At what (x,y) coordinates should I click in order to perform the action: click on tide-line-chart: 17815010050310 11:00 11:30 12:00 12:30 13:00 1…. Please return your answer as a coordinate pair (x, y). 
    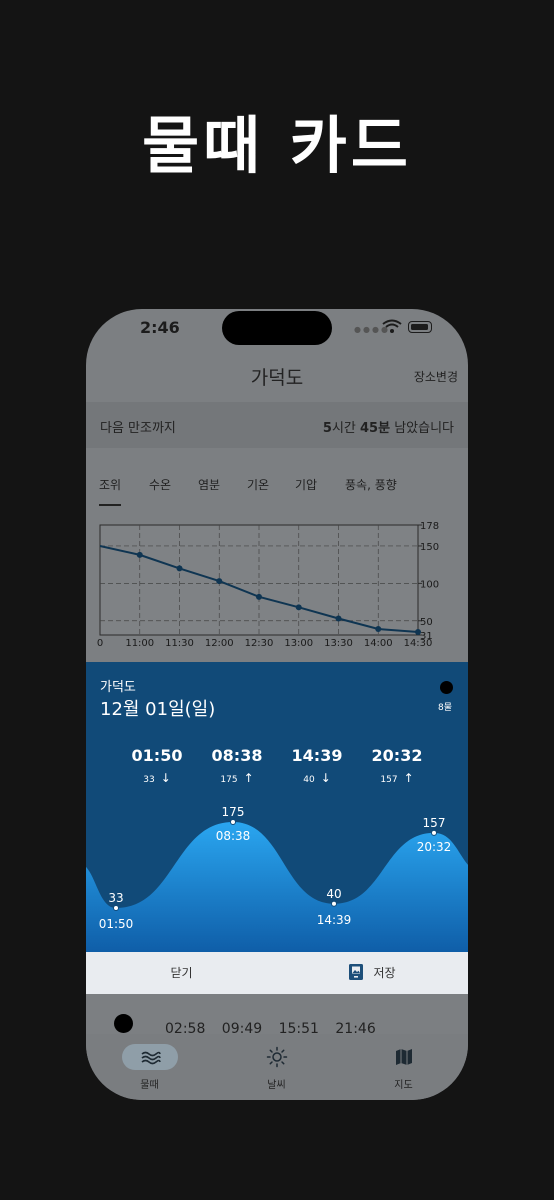
    Looking at the image, I should click on (268, 585).